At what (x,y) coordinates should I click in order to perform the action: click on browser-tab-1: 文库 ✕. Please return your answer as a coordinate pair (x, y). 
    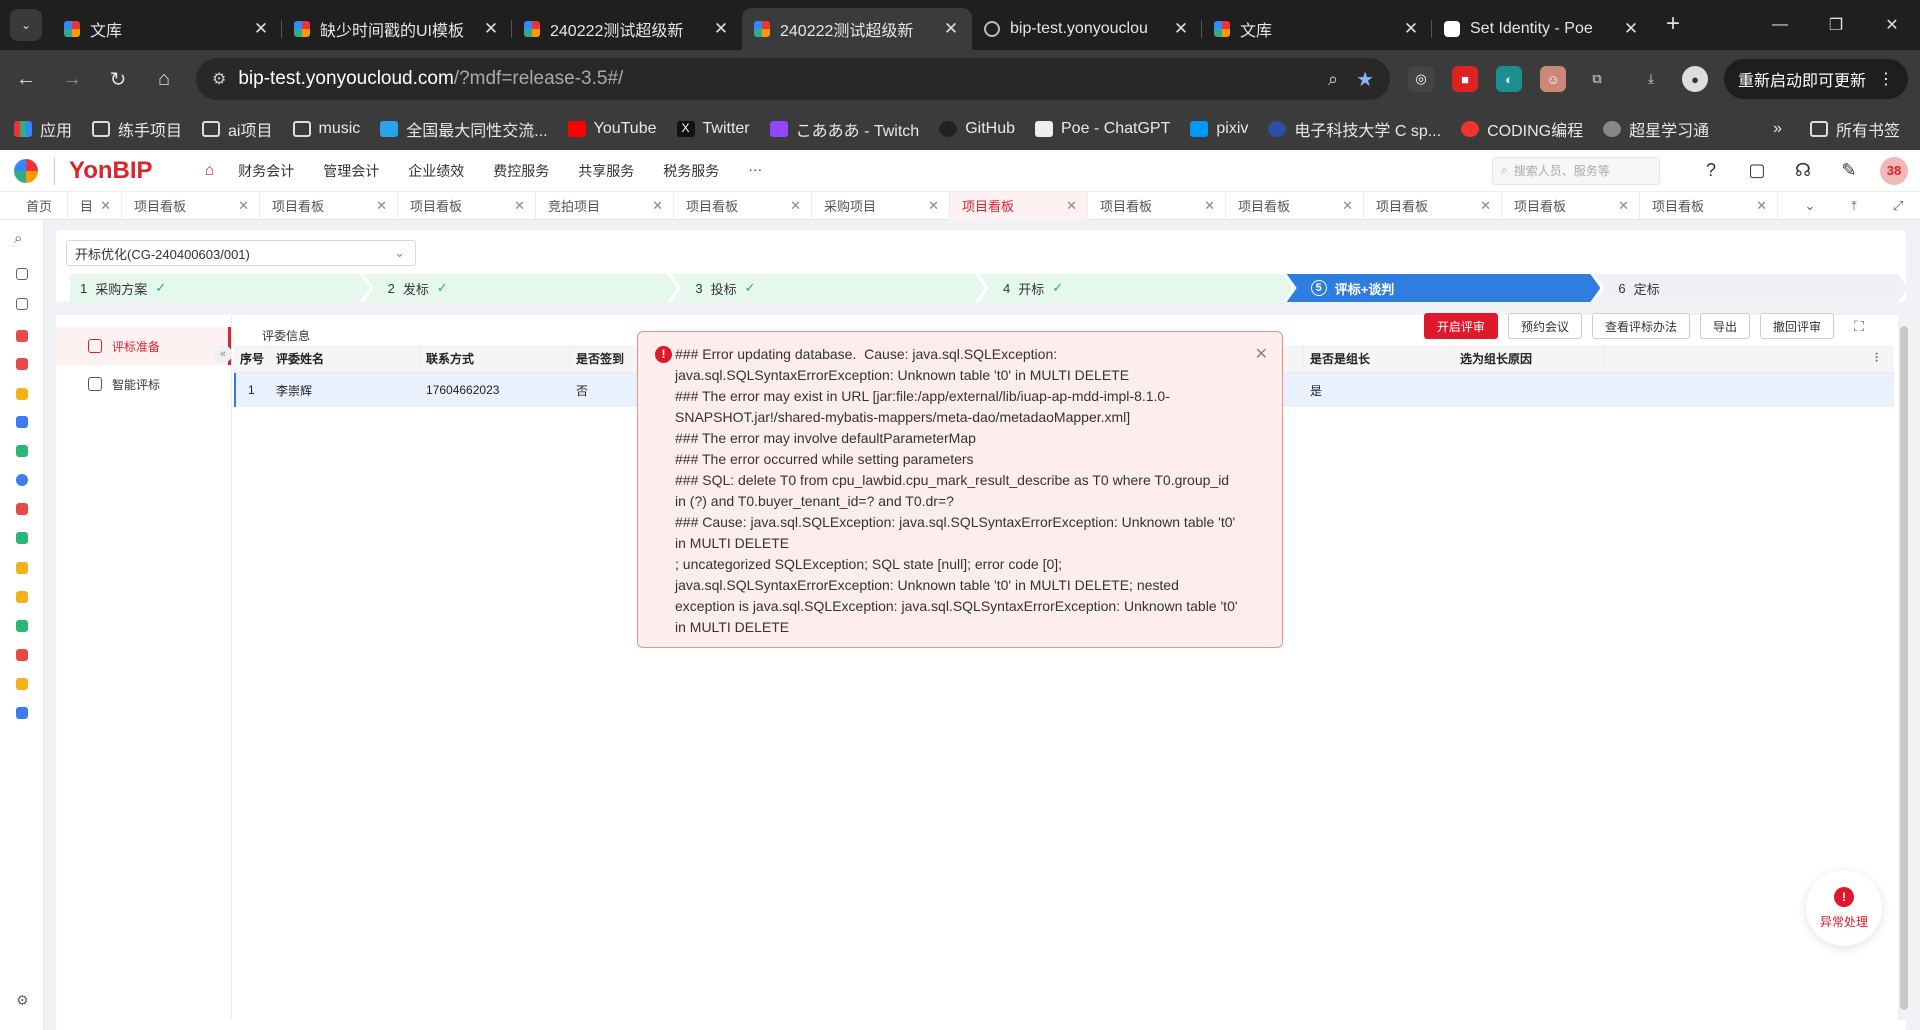
    Looking at the image, I should click on (167, 29).